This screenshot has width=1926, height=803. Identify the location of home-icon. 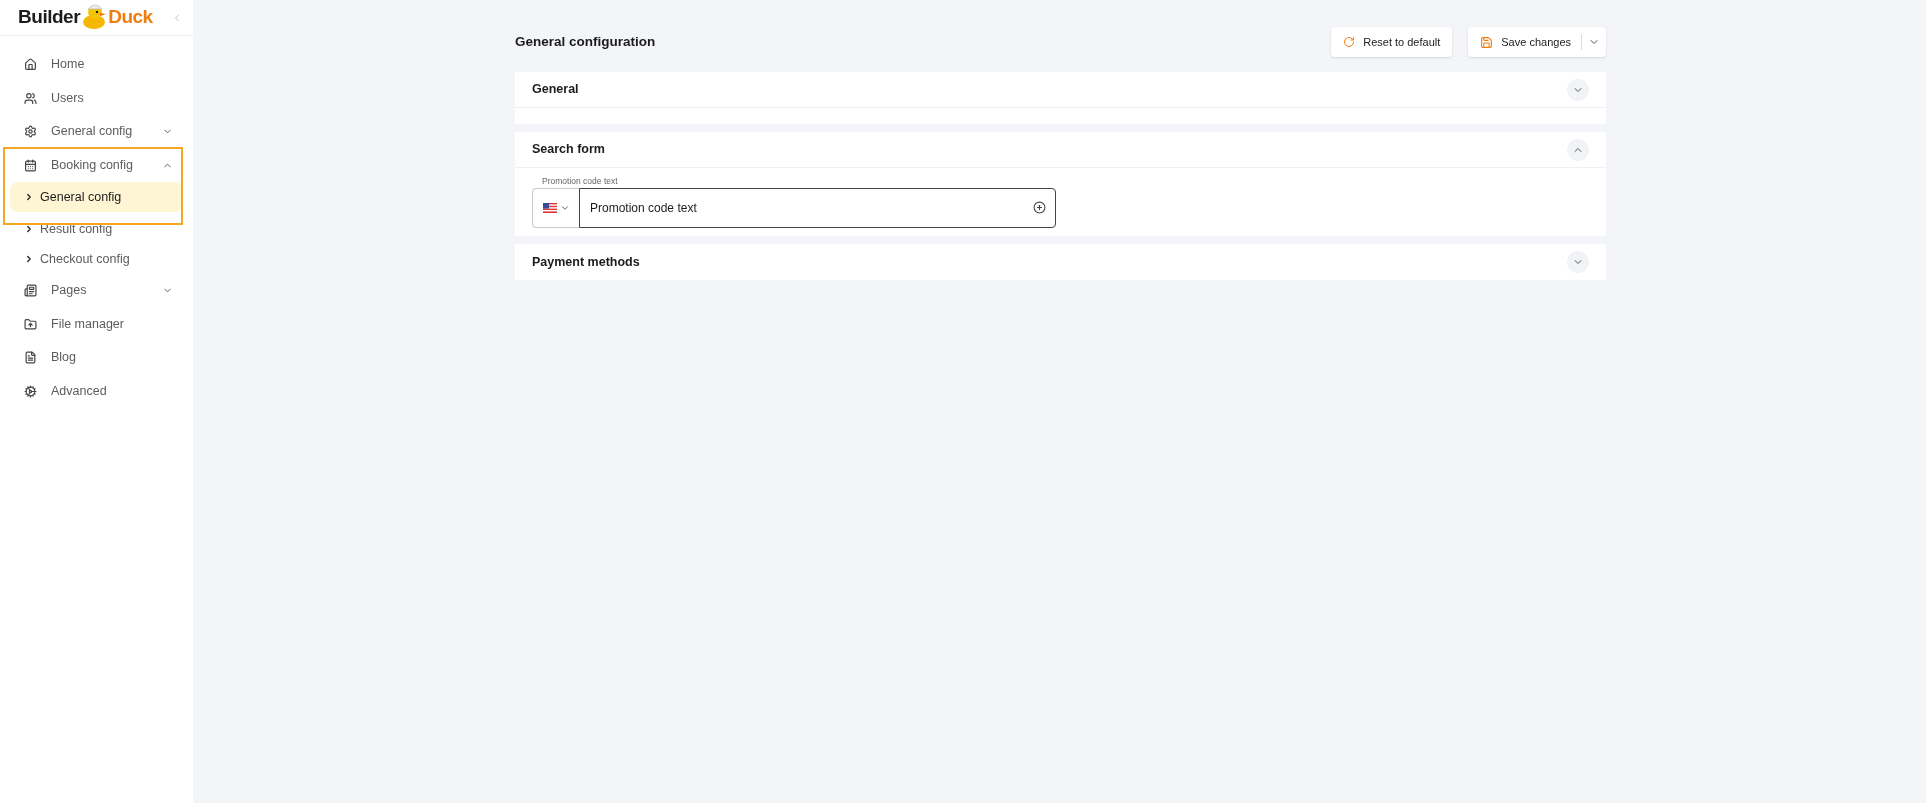
(30, 65).